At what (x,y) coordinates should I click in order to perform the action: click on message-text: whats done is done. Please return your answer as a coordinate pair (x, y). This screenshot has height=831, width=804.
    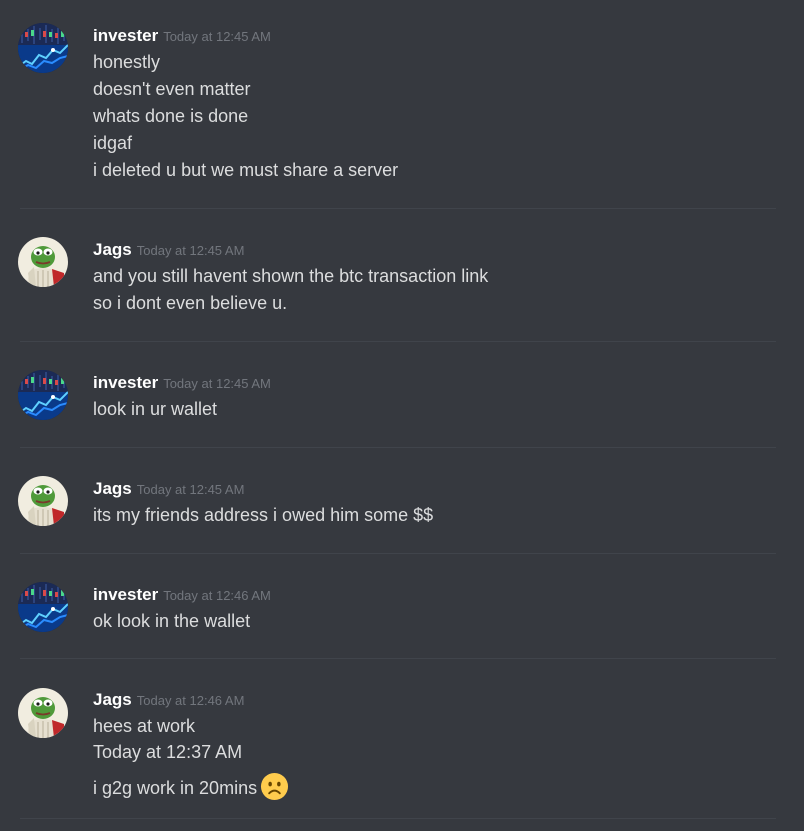
    Looking at the image, I should click on (171, 116).